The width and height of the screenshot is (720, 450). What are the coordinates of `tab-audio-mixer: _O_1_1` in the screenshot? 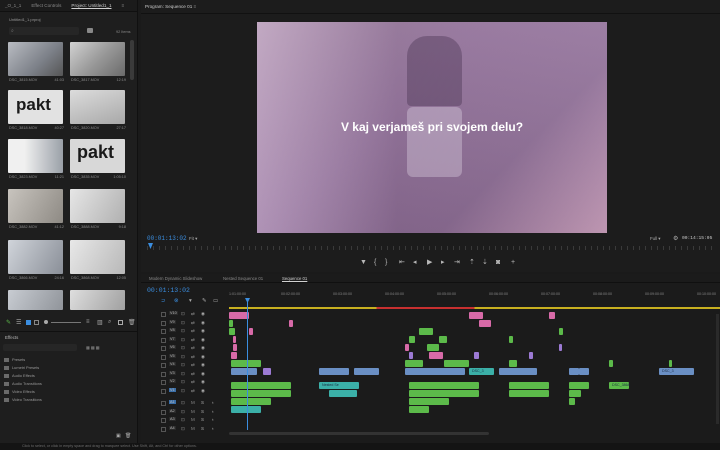 It's located at (13, 5).